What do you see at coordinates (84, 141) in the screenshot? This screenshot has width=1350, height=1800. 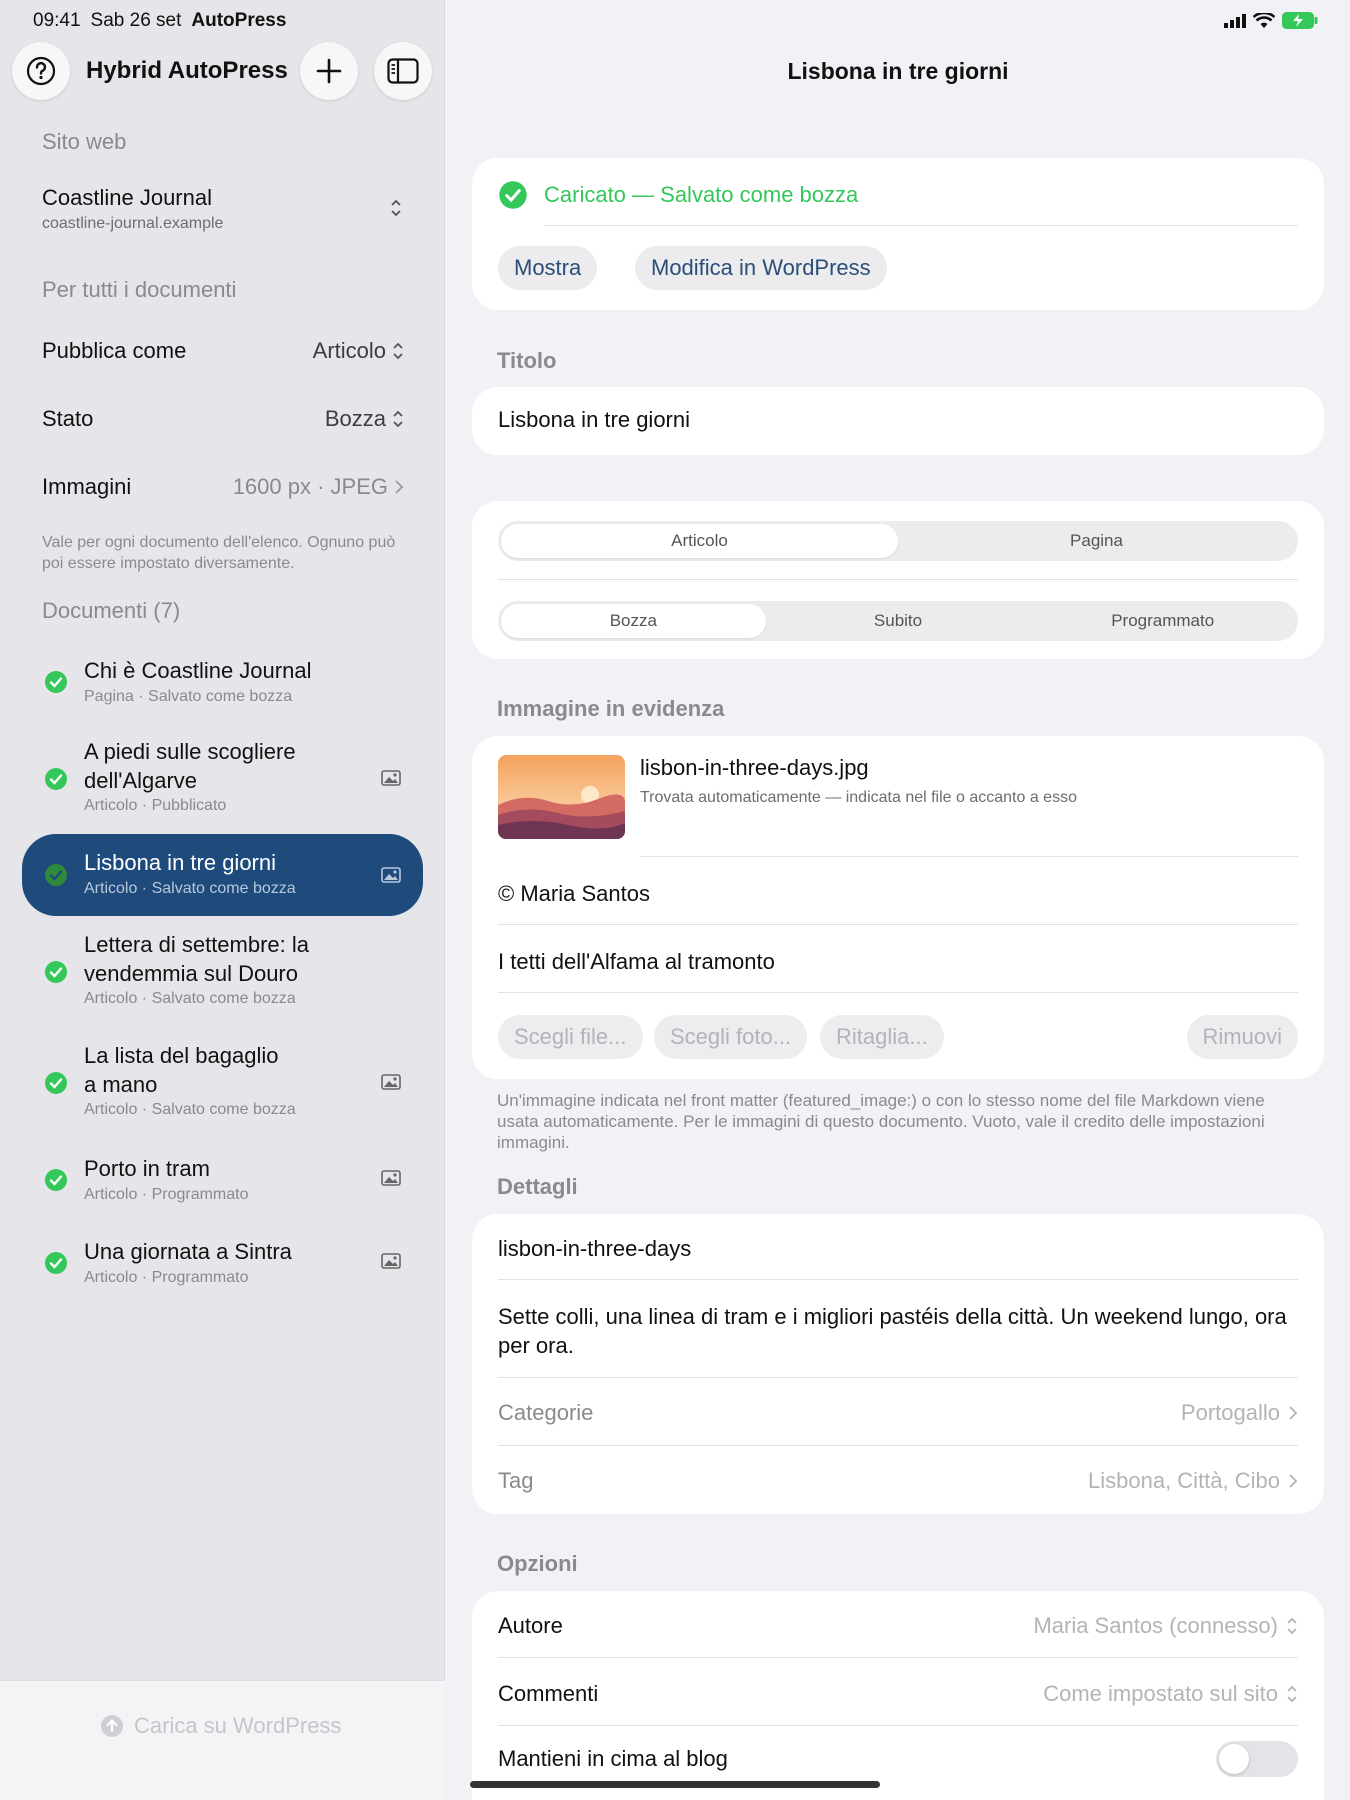 I see `site-section-label: Sito web` at bounding box center [84, 141].